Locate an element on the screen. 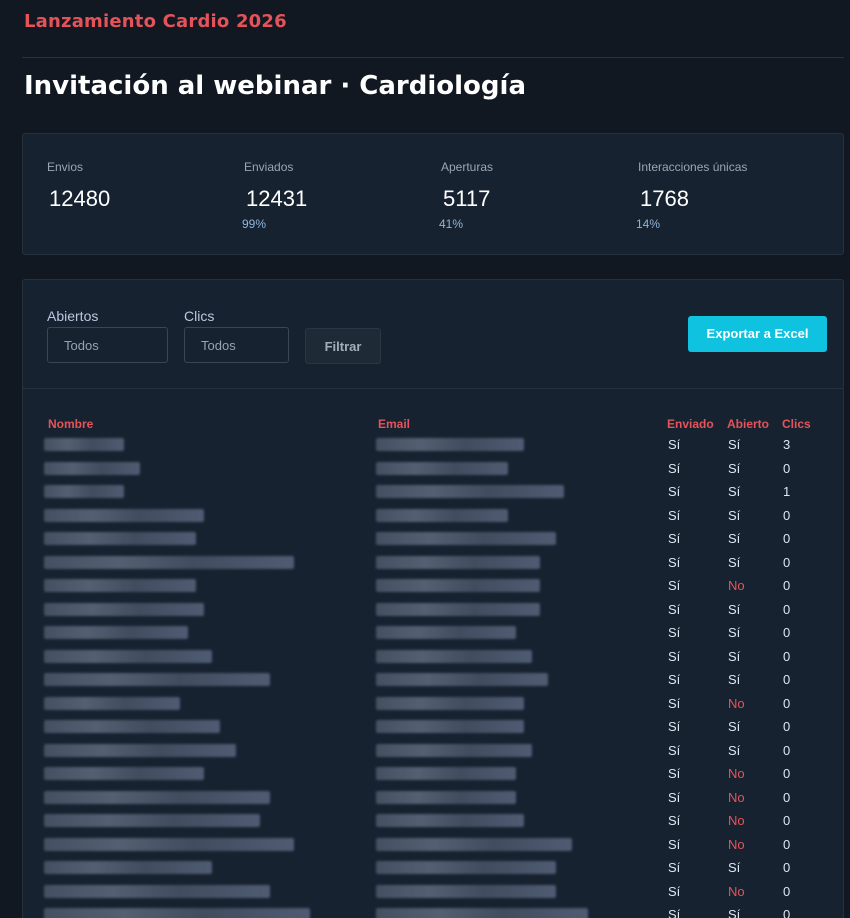 The width and height of the screenshot is (850, 918). filter-button: Filtrar is located at coordinates (343, 346).